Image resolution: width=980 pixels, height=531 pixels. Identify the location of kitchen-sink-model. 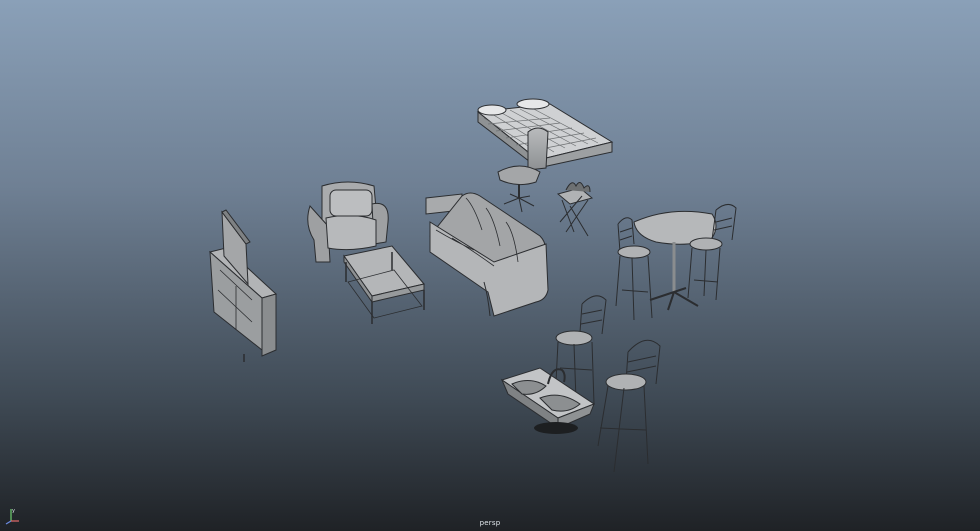
(548, 400).